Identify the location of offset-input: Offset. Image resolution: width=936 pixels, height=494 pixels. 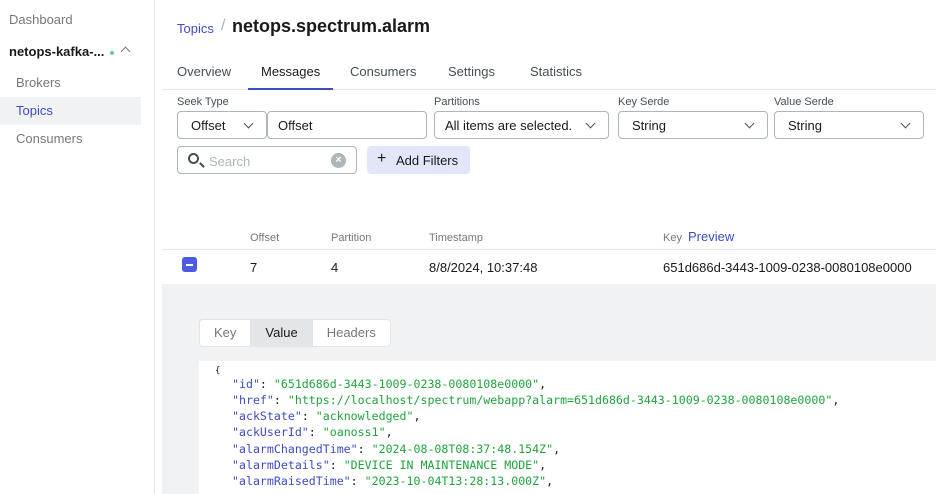
(347, 125).